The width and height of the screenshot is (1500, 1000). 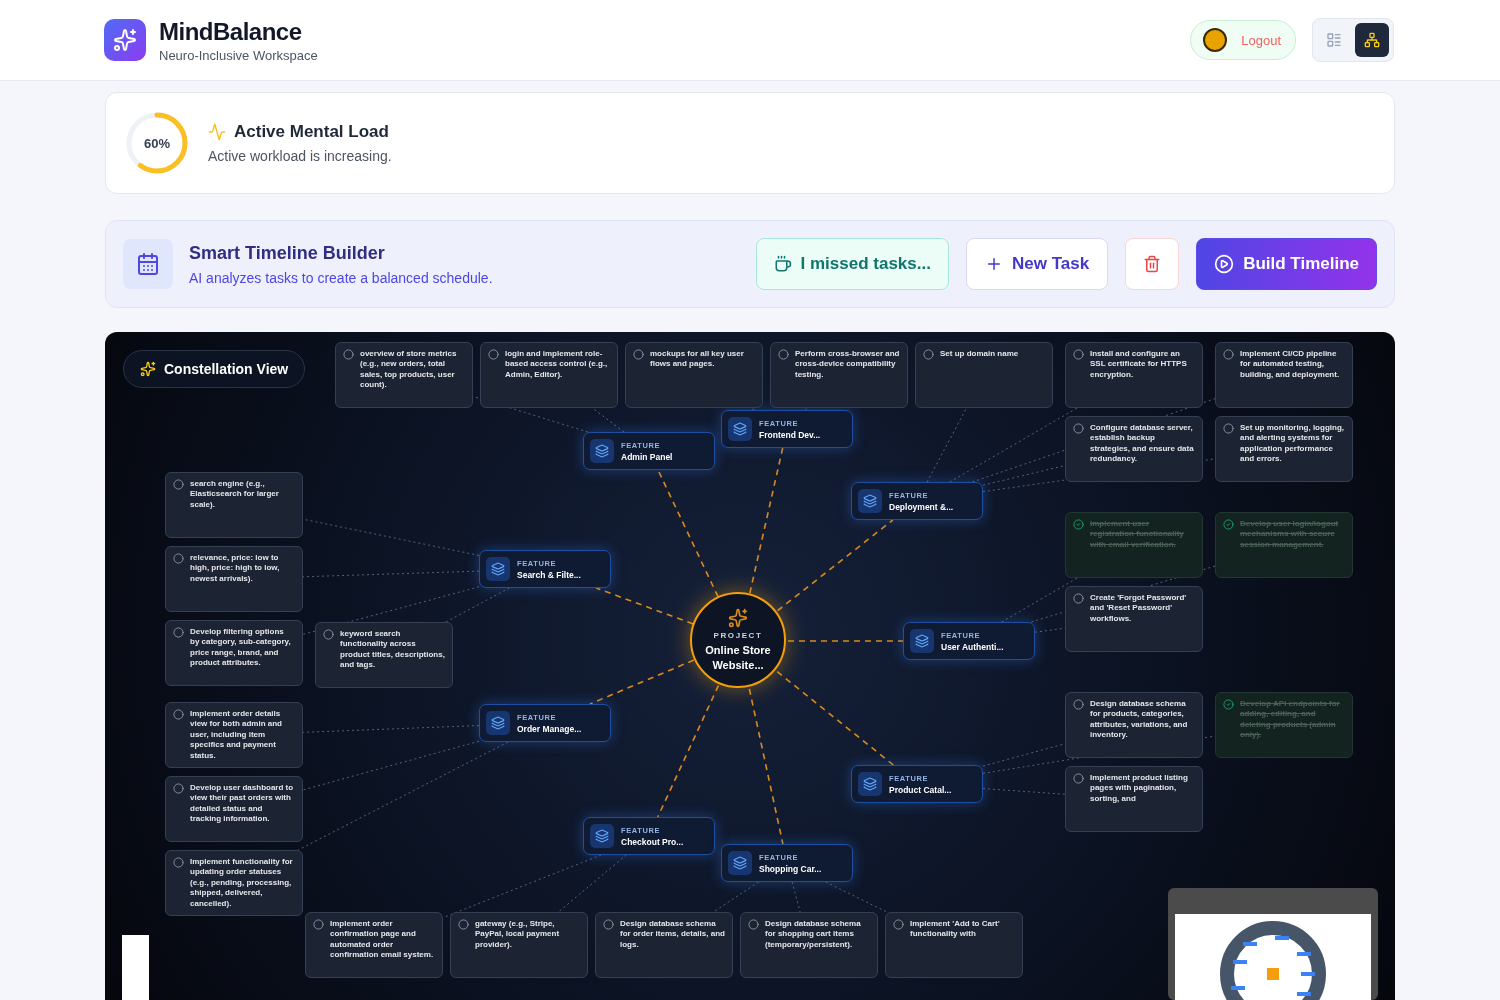 What do you see at coordinates (311, 132) in the screenshot?
I see `load-title: Active Mental Load` at bounding box center [311, 132].